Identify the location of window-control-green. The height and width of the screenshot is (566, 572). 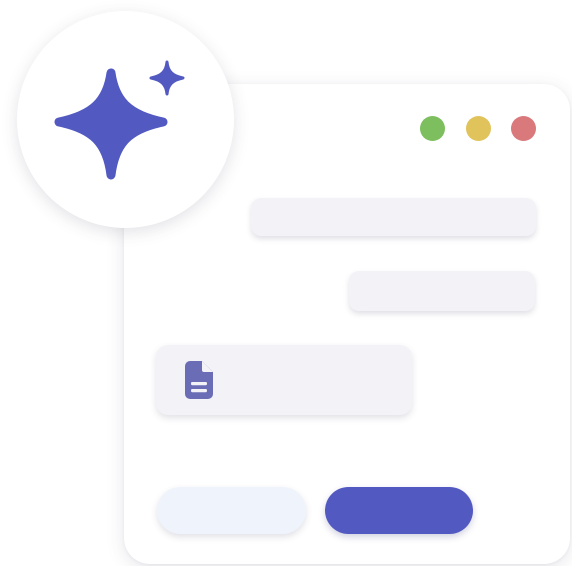
(432, 128).